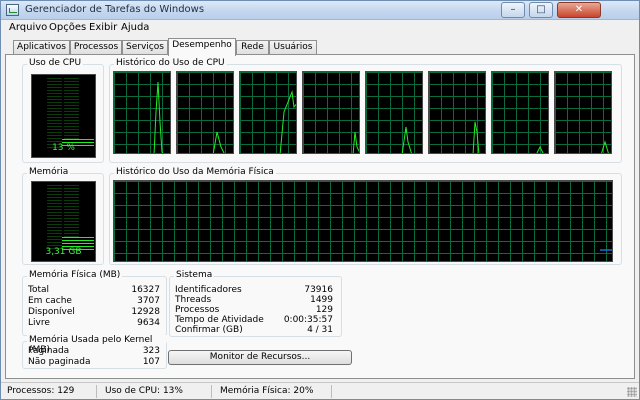 This screenshot has width=640, height=400. What do you see at coordinates (59, 362) in the screenshot?
I see `kernel-nonpaged-label: Não paginada` at bounding box center [59, 362].